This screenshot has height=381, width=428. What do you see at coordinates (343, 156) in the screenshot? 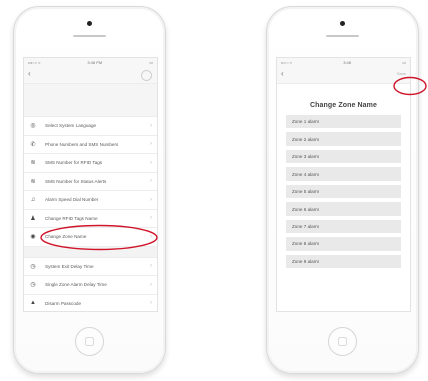
I see `zone-name-field: Zone 3 alarm` at bounding box center [343, 156].